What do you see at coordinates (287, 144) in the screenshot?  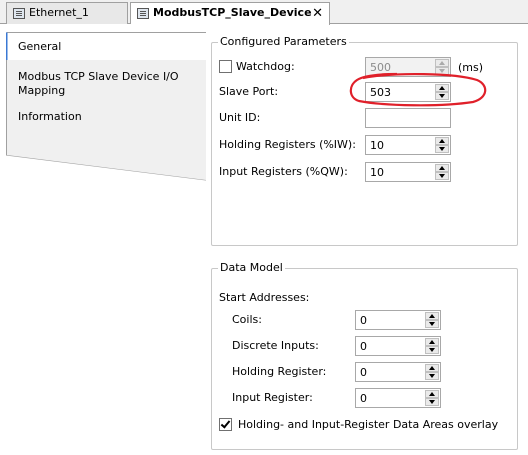 I see `holding-registers-label: Holding Registers (%IW):` at bounding box center [287, 144].